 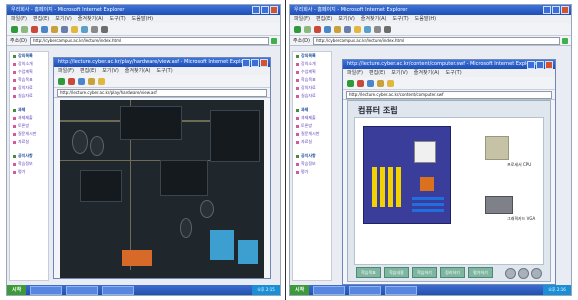 I want to click on sidebar-item: 질문게시판, so click(x=29, y=134).